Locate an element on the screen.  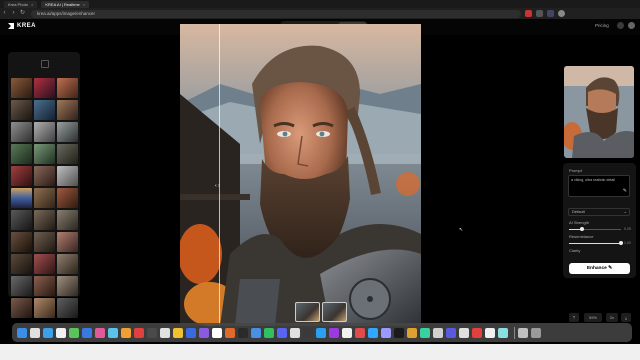
mail-icon is located at coordinates (87, 332).